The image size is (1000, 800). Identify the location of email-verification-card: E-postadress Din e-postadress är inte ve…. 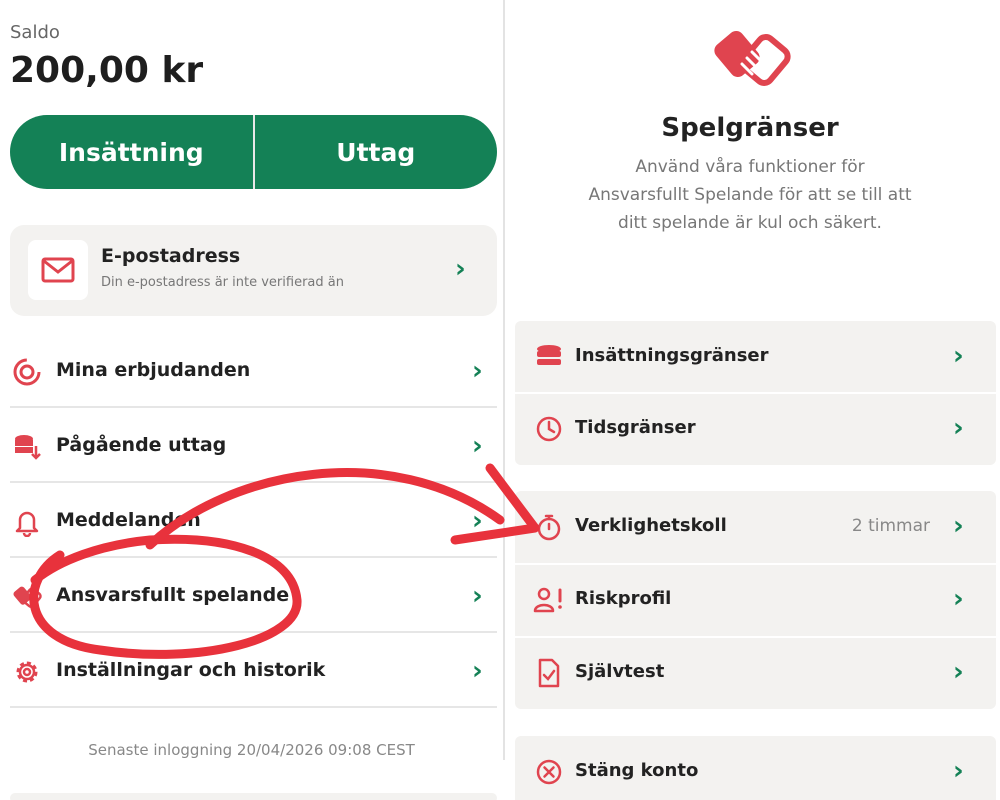
(253, 270).